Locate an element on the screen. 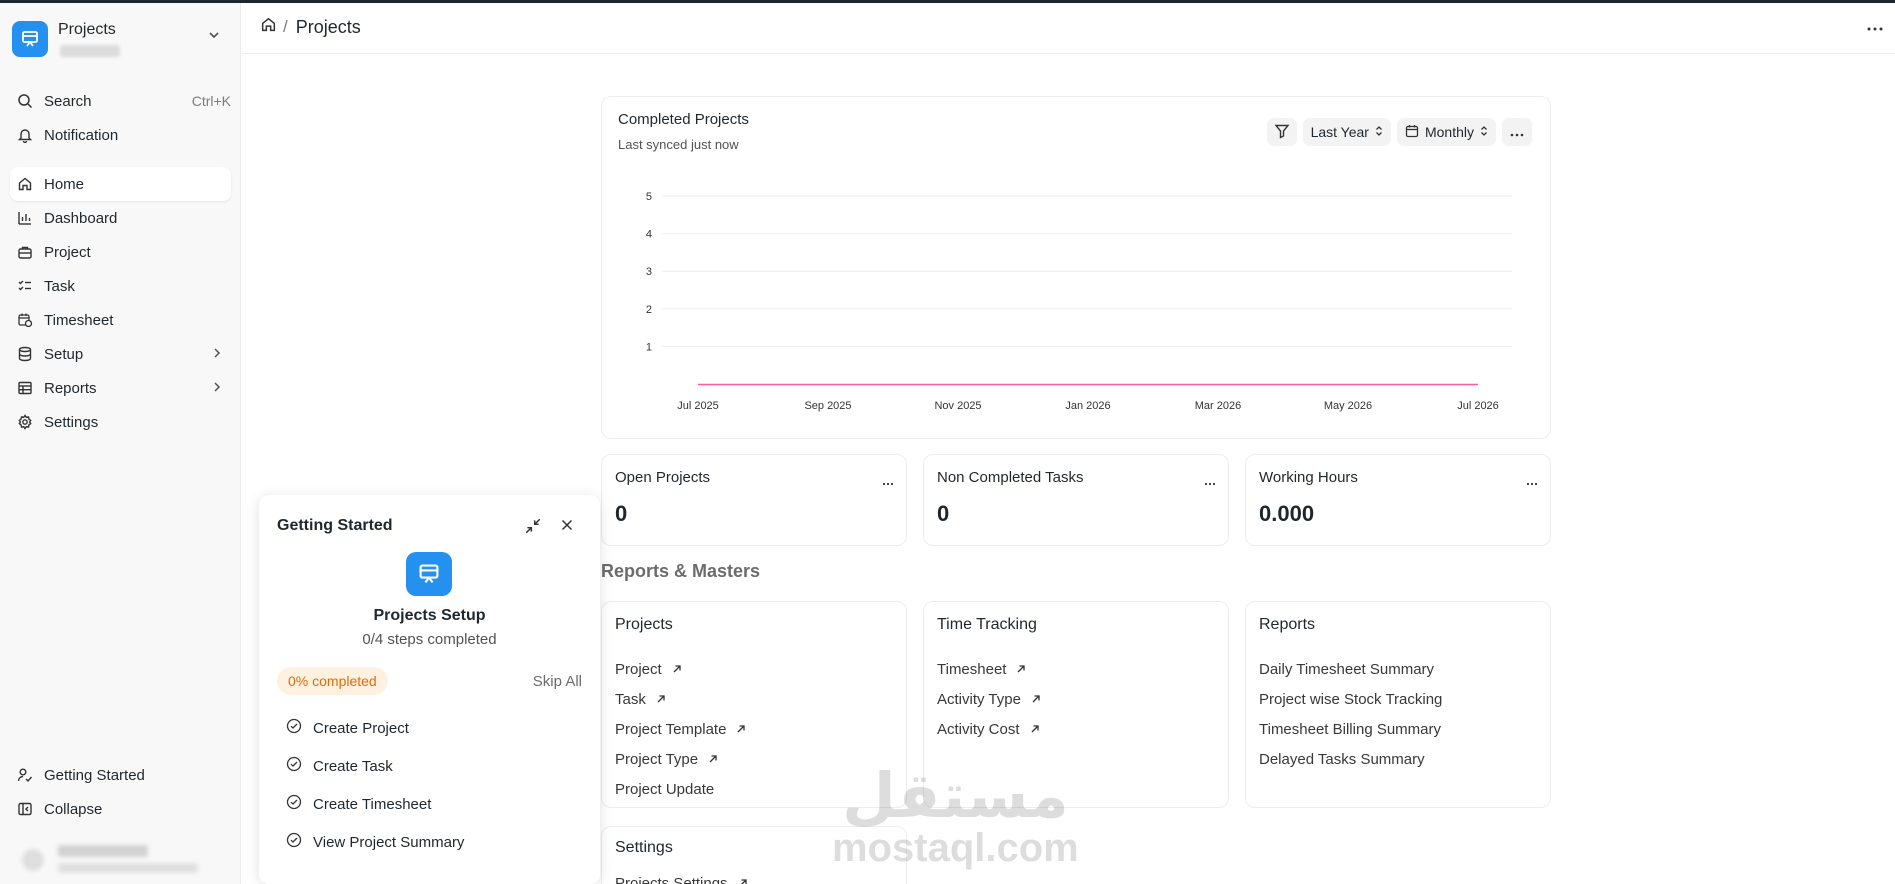 This screenshot has width=1895, height=884. home-icon is located at coordinates (268, 27).